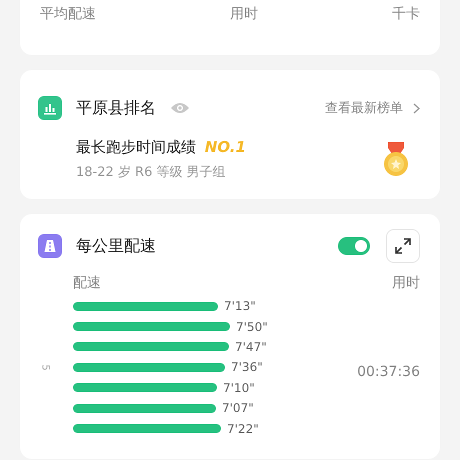 Image resolution: width=460 pixels, height=460 pixels. What do you see at coordinates (388, 372) in the screenshot?
I see `total-time: 00:37:36` at bounding box center [388, 372].